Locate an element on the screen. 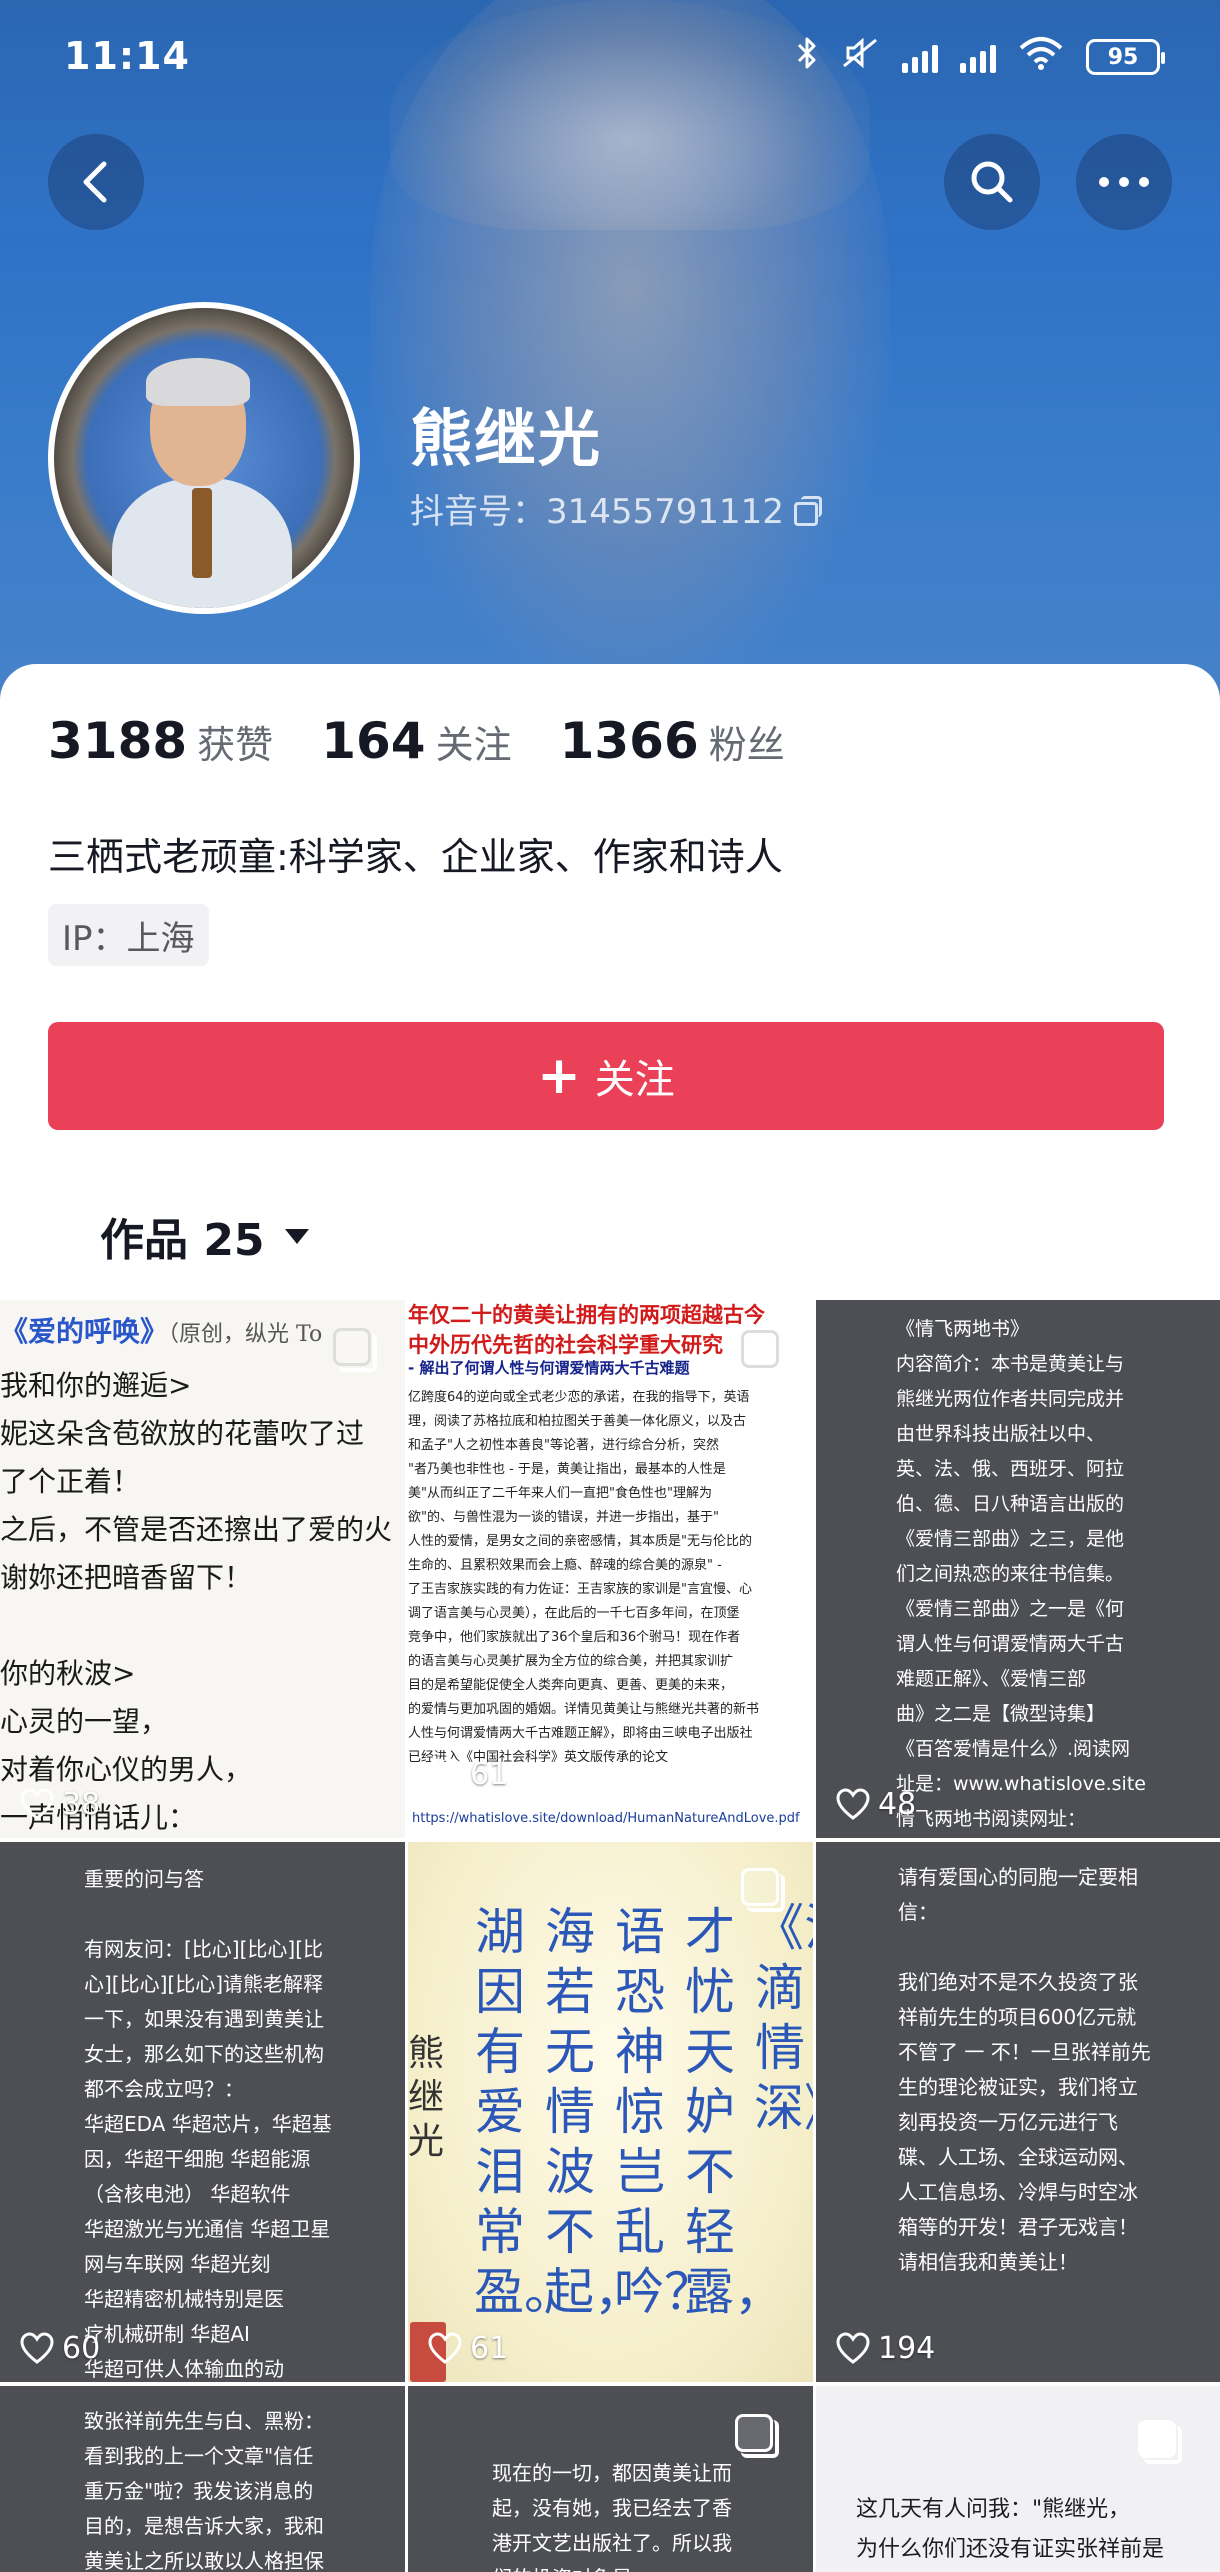  profile-bio: 三栖式老顽童:科学家、企业家、作家和诗人 is located at coordinates (415, 857).